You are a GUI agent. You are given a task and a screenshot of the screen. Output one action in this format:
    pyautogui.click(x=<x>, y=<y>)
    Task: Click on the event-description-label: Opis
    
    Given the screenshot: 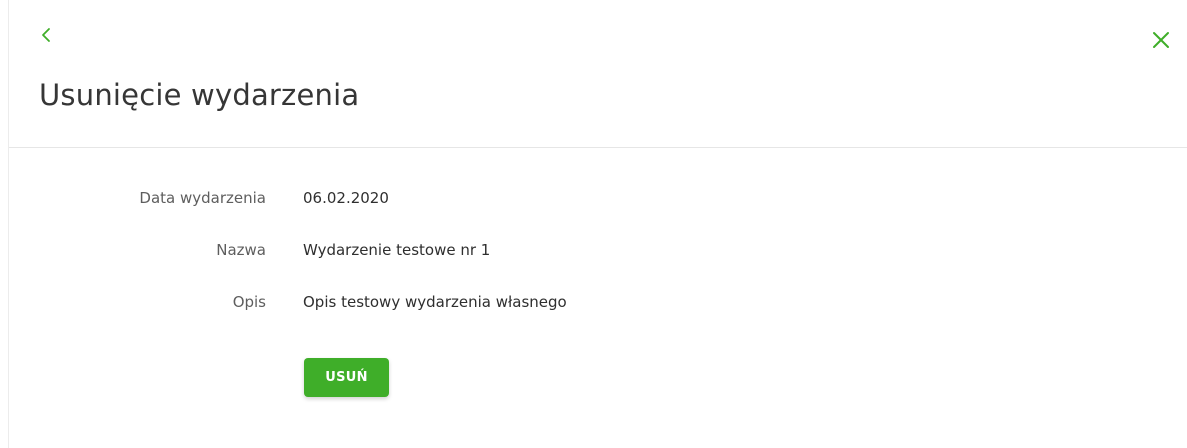 What is the action you would take?
    pyautogui.click(x=249, y=302)
    